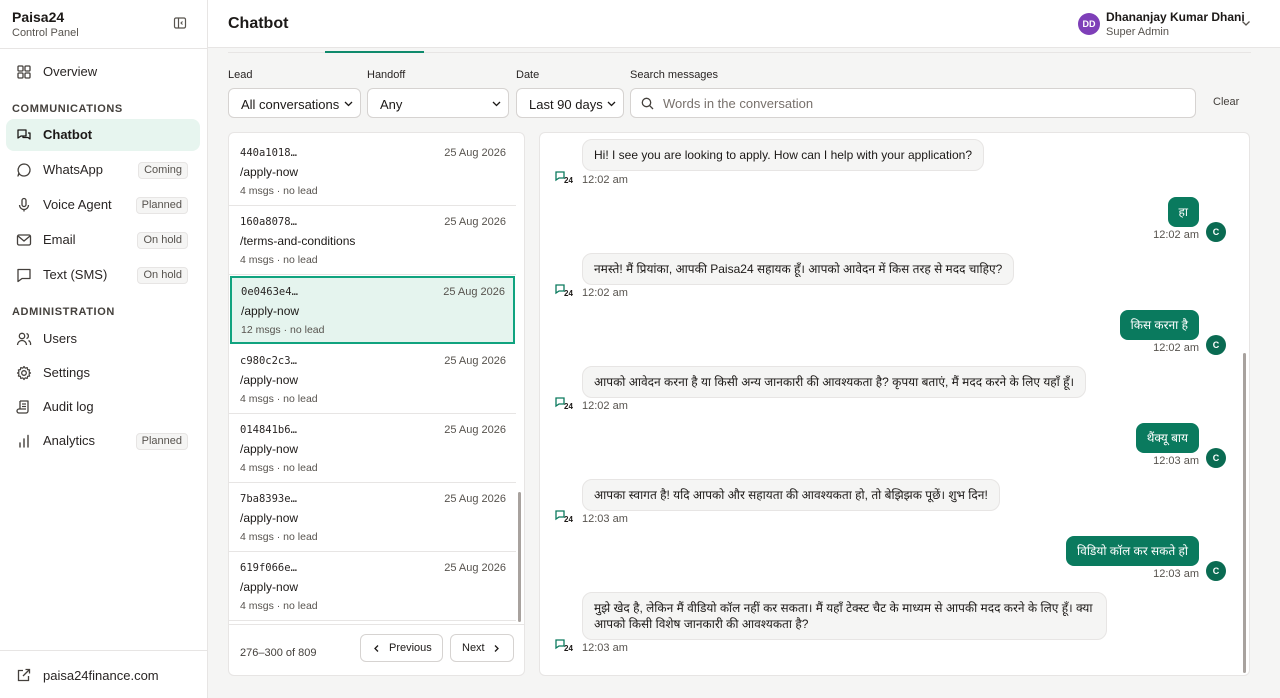  What do you see at coordinates (1159, 325) in the screenshot?
I see `user-message-bubble: किस करना है` at bounding box center [1159, 325].